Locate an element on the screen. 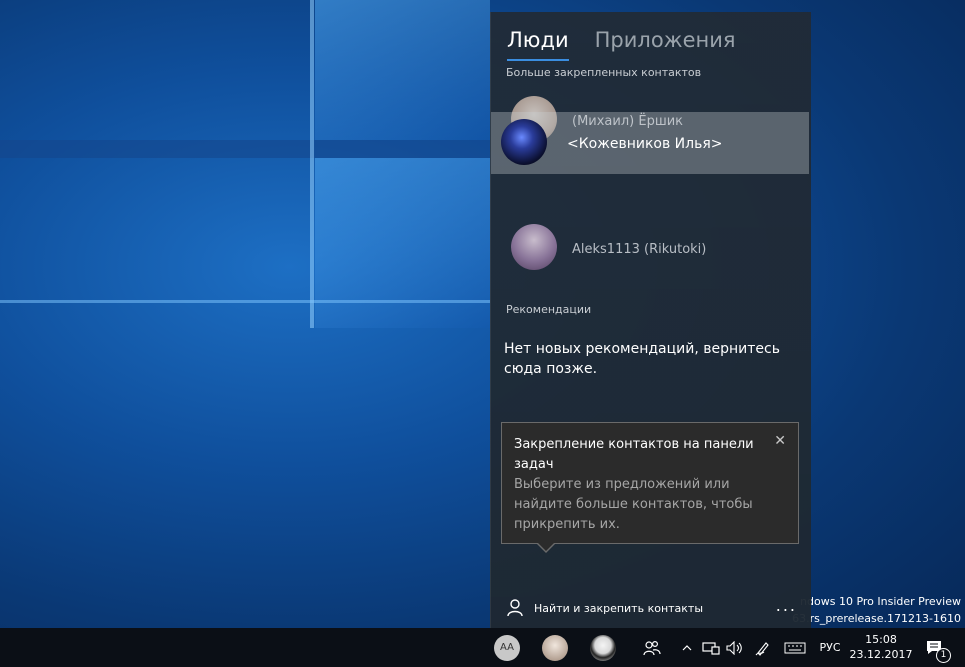 Image resolution: width=965 pixels, height=667 pixels. taskbar-contact-aa: AA is located at coordinates (507, 647).